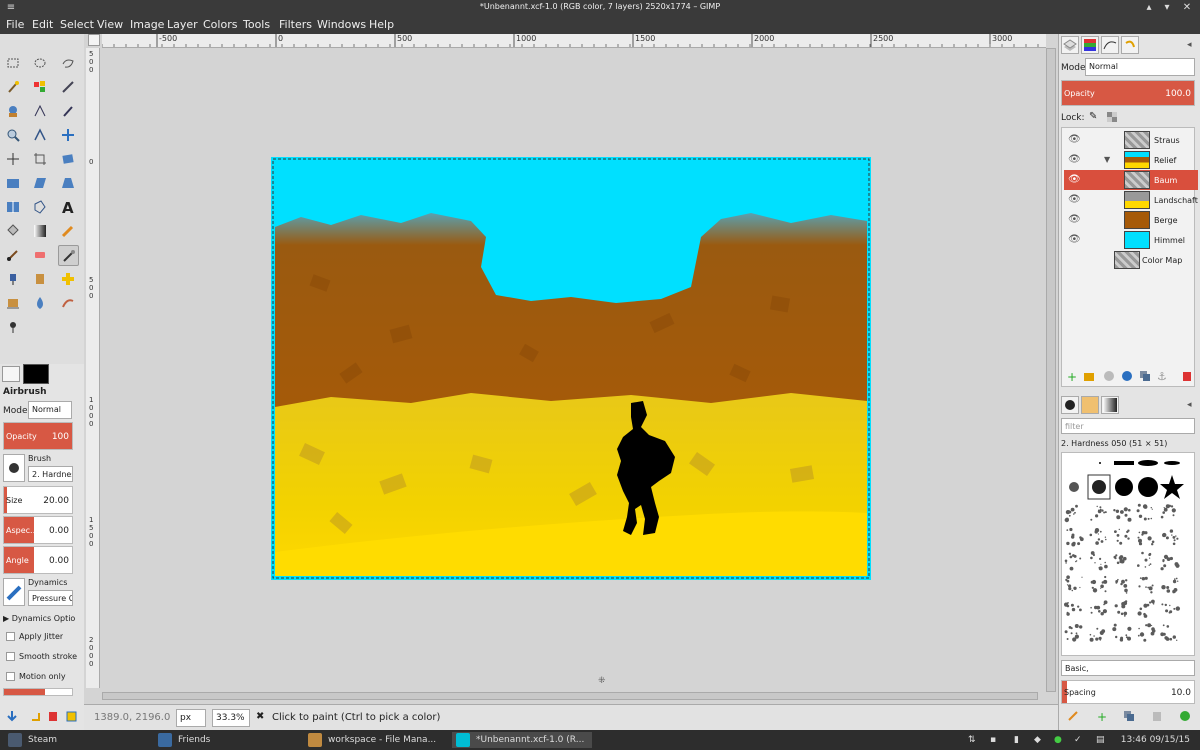 The width and height of the screenshot is (1200, 750). What do you see at coordinates (1089, 376) in the screenshot?
I see `new-group-icon` at bounding box center [1089, 376].